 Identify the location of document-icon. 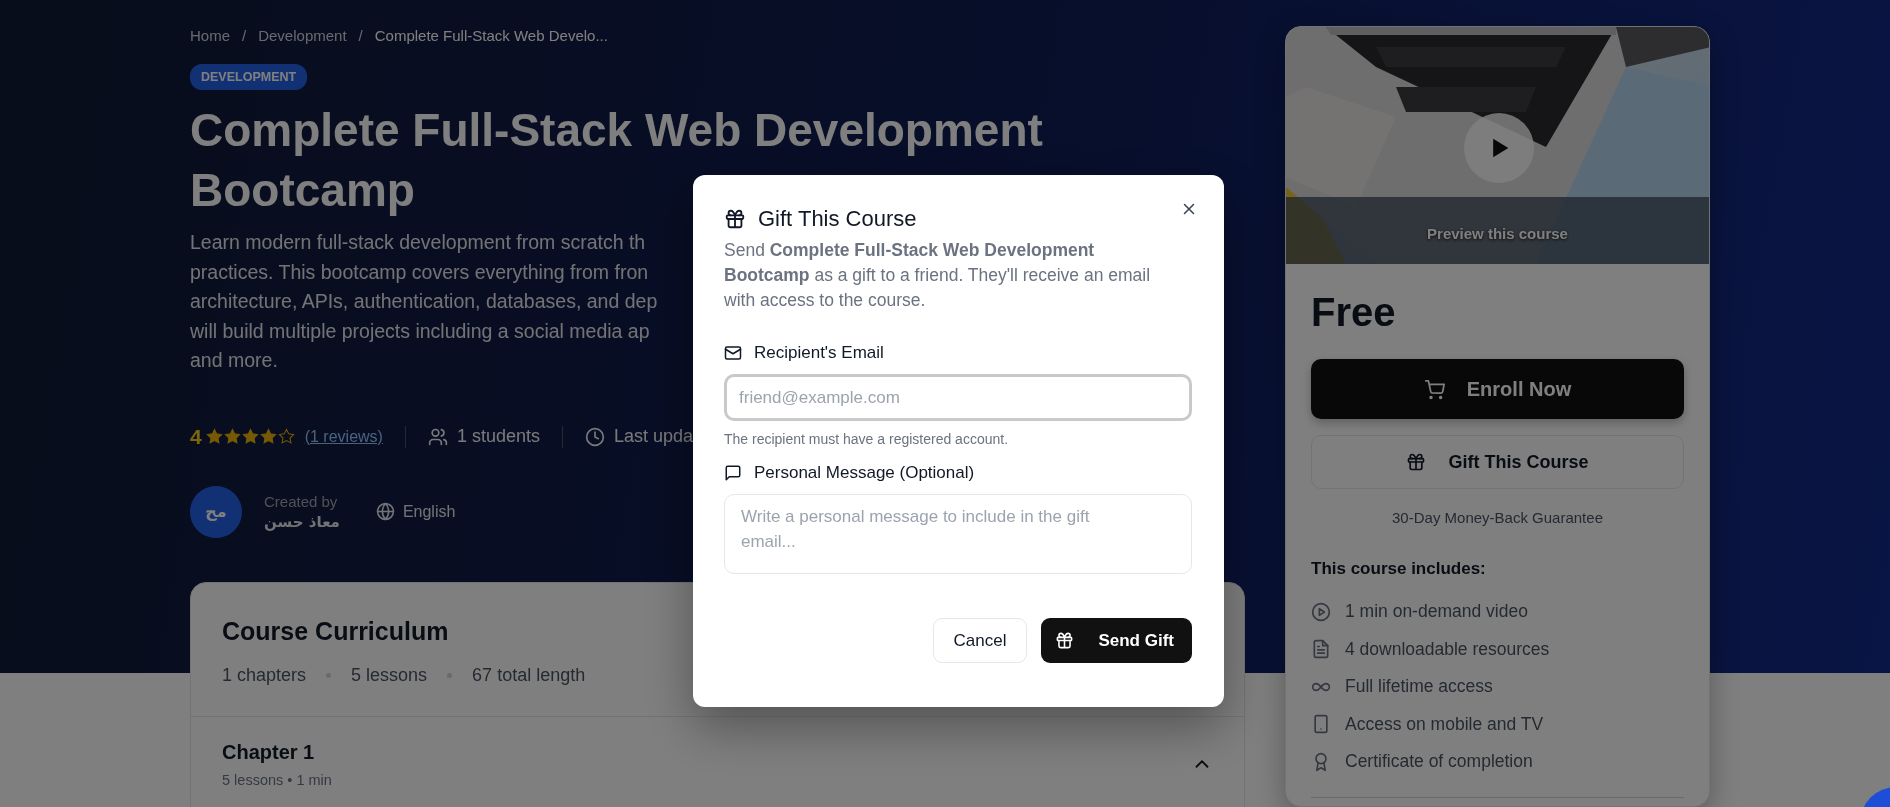
(1321, 649).